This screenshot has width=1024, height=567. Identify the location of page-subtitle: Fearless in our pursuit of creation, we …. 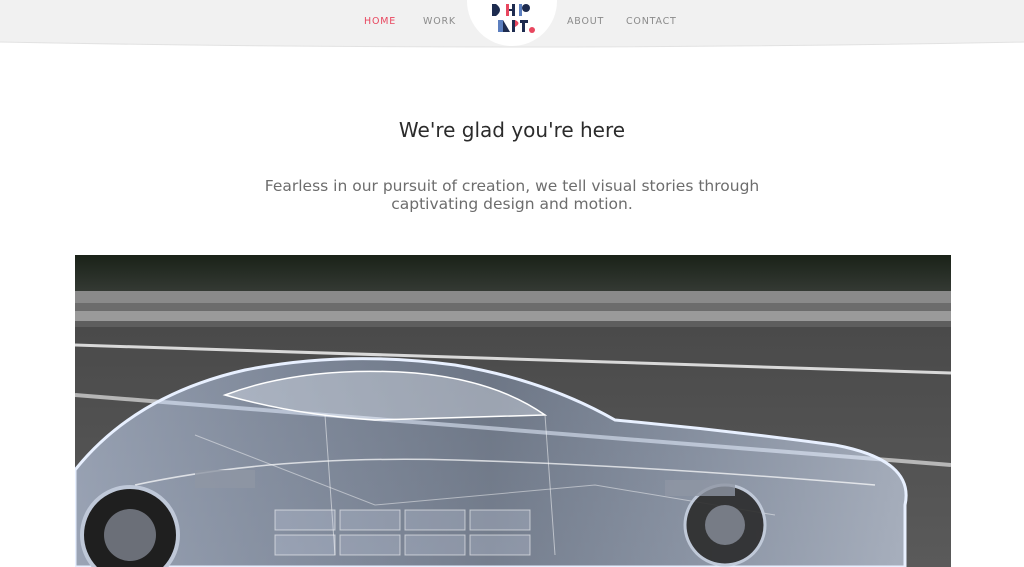
(512, 195).